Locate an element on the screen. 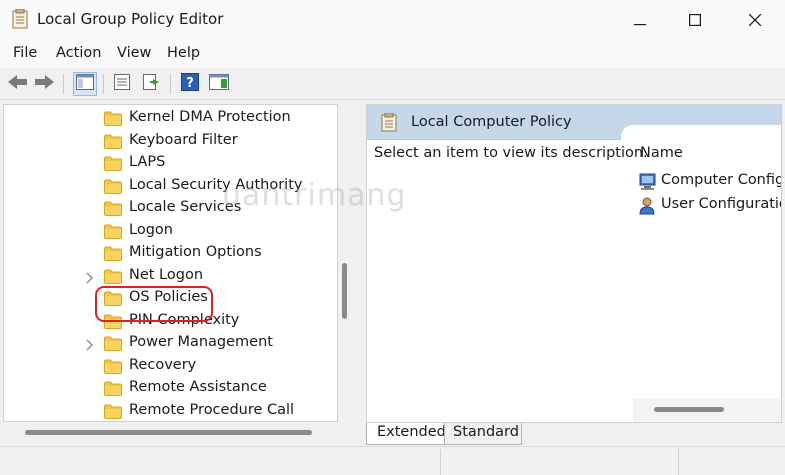 Image resolution: width=785 pixels, height=475 pixels. minimize-button is located at coordinates (640, 20).